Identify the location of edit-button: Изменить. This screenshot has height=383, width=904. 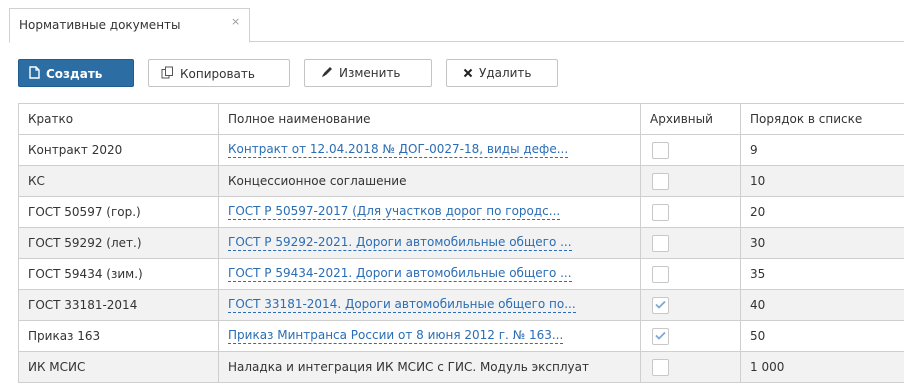
(368, 73).